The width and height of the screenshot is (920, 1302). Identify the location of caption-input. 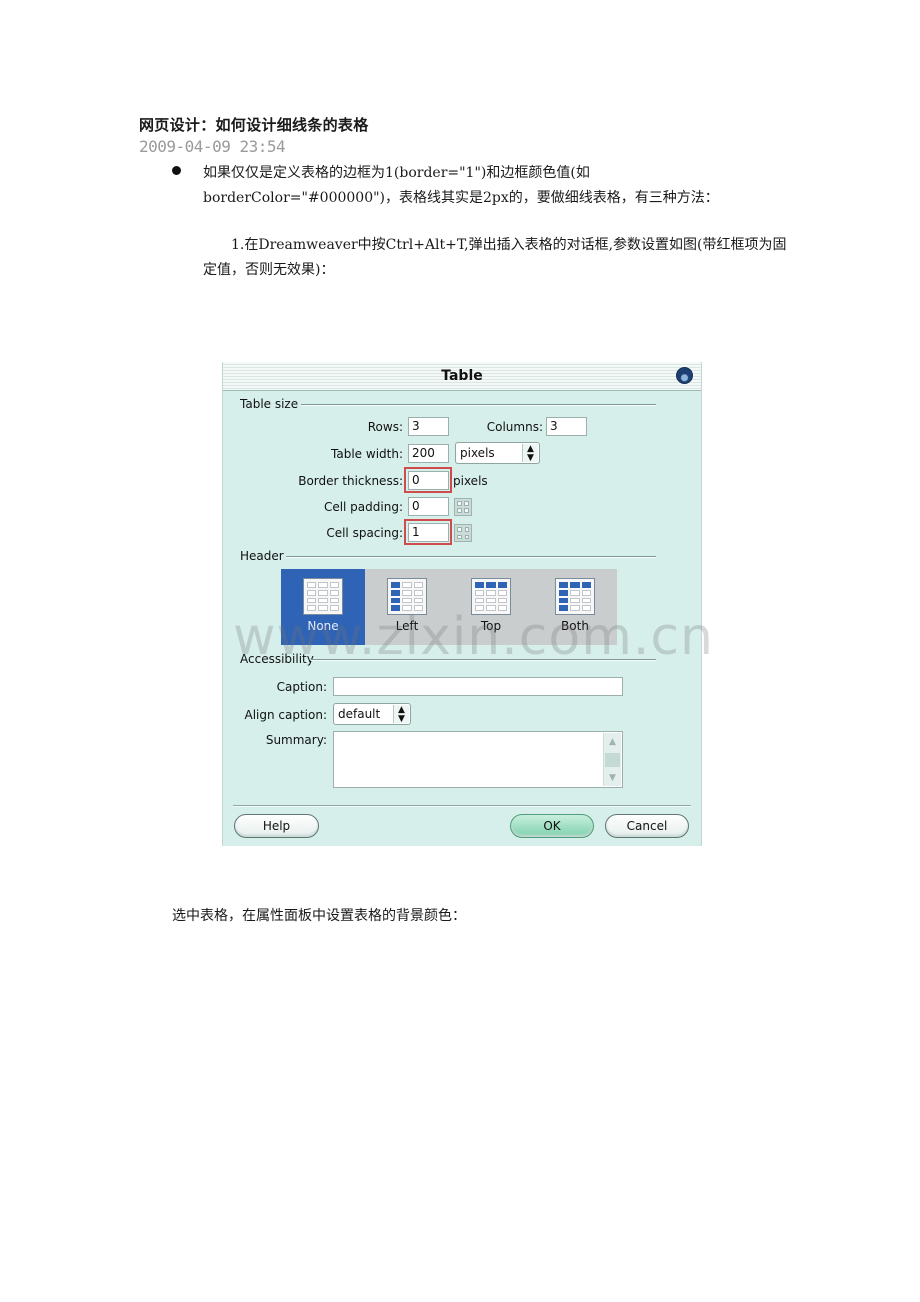
(478, 686).